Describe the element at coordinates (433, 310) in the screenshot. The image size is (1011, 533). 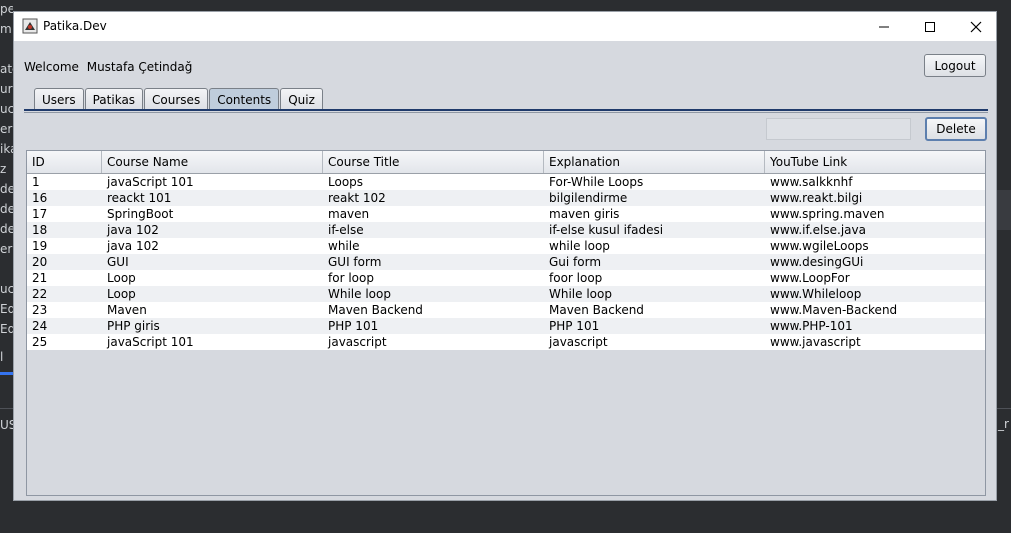
I see `cell-course-title: Maven Backend` at that location.